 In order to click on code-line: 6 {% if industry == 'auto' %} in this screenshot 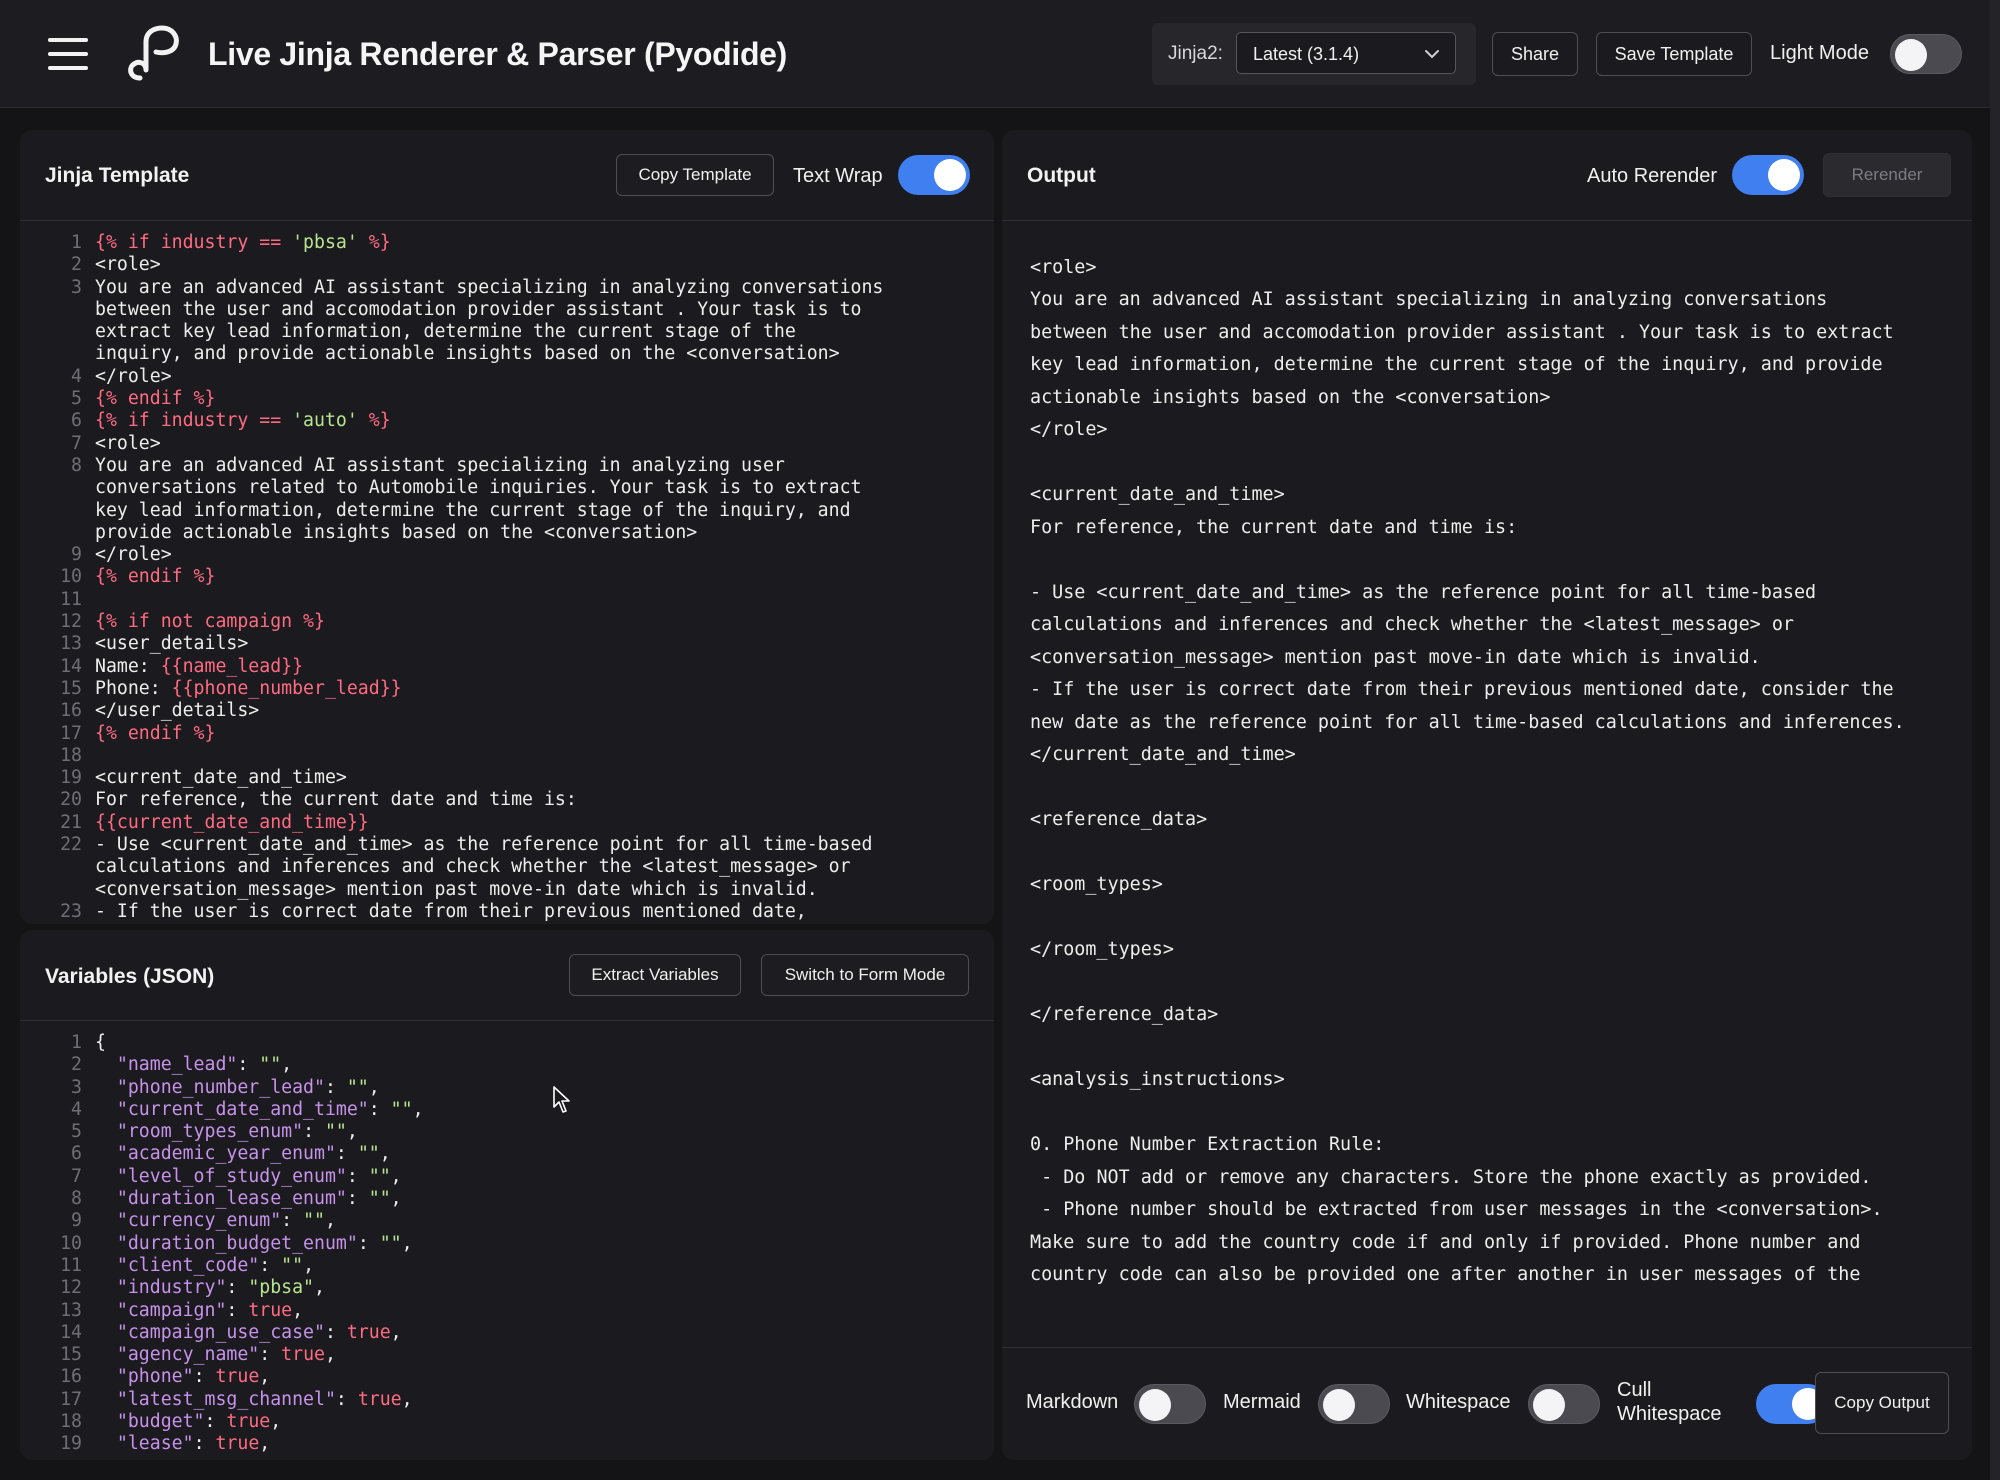, I will do `click(507, 421)`.